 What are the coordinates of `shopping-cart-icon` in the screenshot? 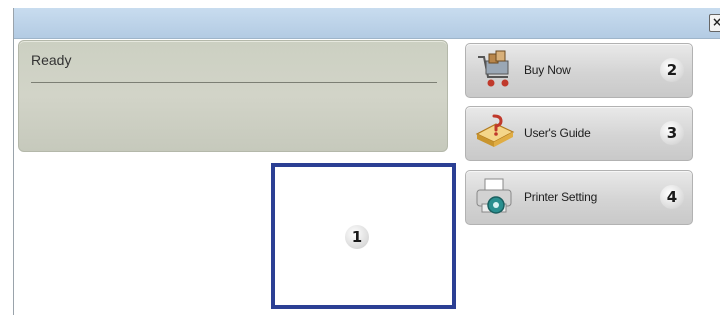 It's located at (493, 68).